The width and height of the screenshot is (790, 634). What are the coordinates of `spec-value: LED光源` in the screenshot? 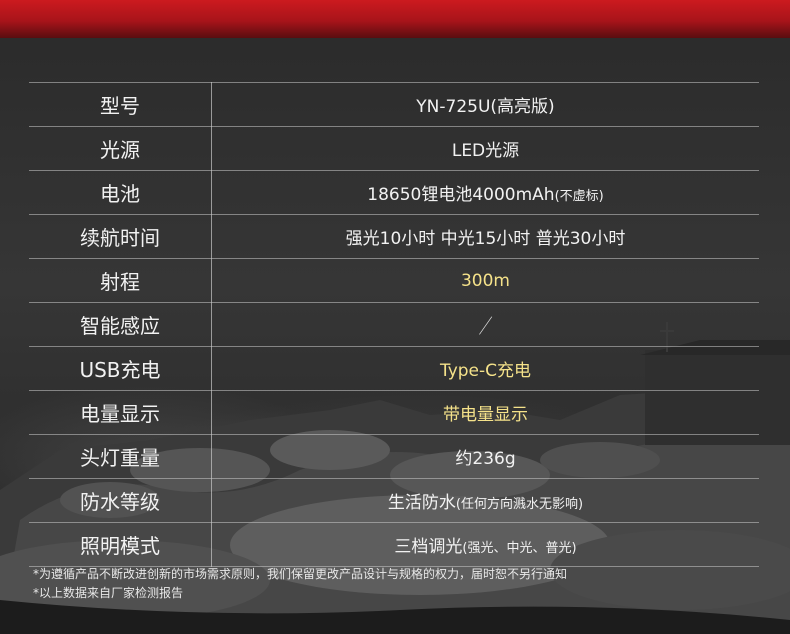 It's located at (485, 148).